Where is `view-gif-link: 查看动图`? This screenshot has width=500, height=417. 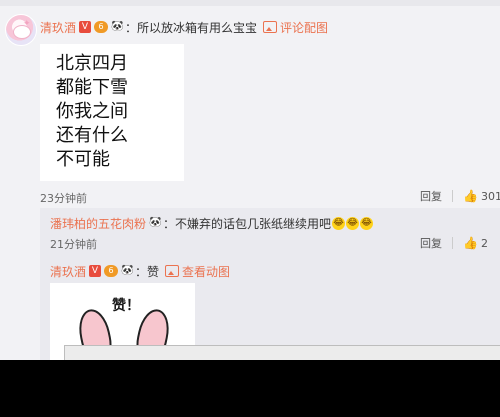 view-gif-link: 查看动图 is located at coordinates (206, 271).